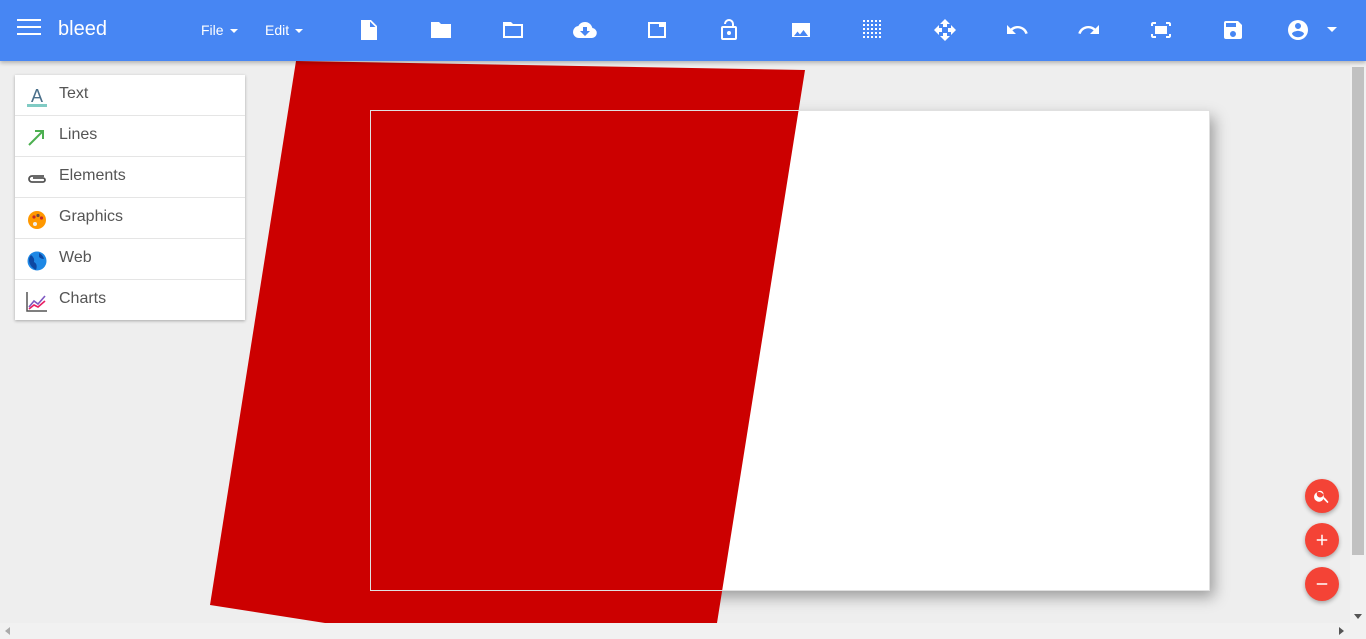 The width and height of the screenshot is (1366, 639). What do you see at coordinates (78, 134) in the screenshot?
I see `panel-item-label: Lines` at bounding box center [78, 134].